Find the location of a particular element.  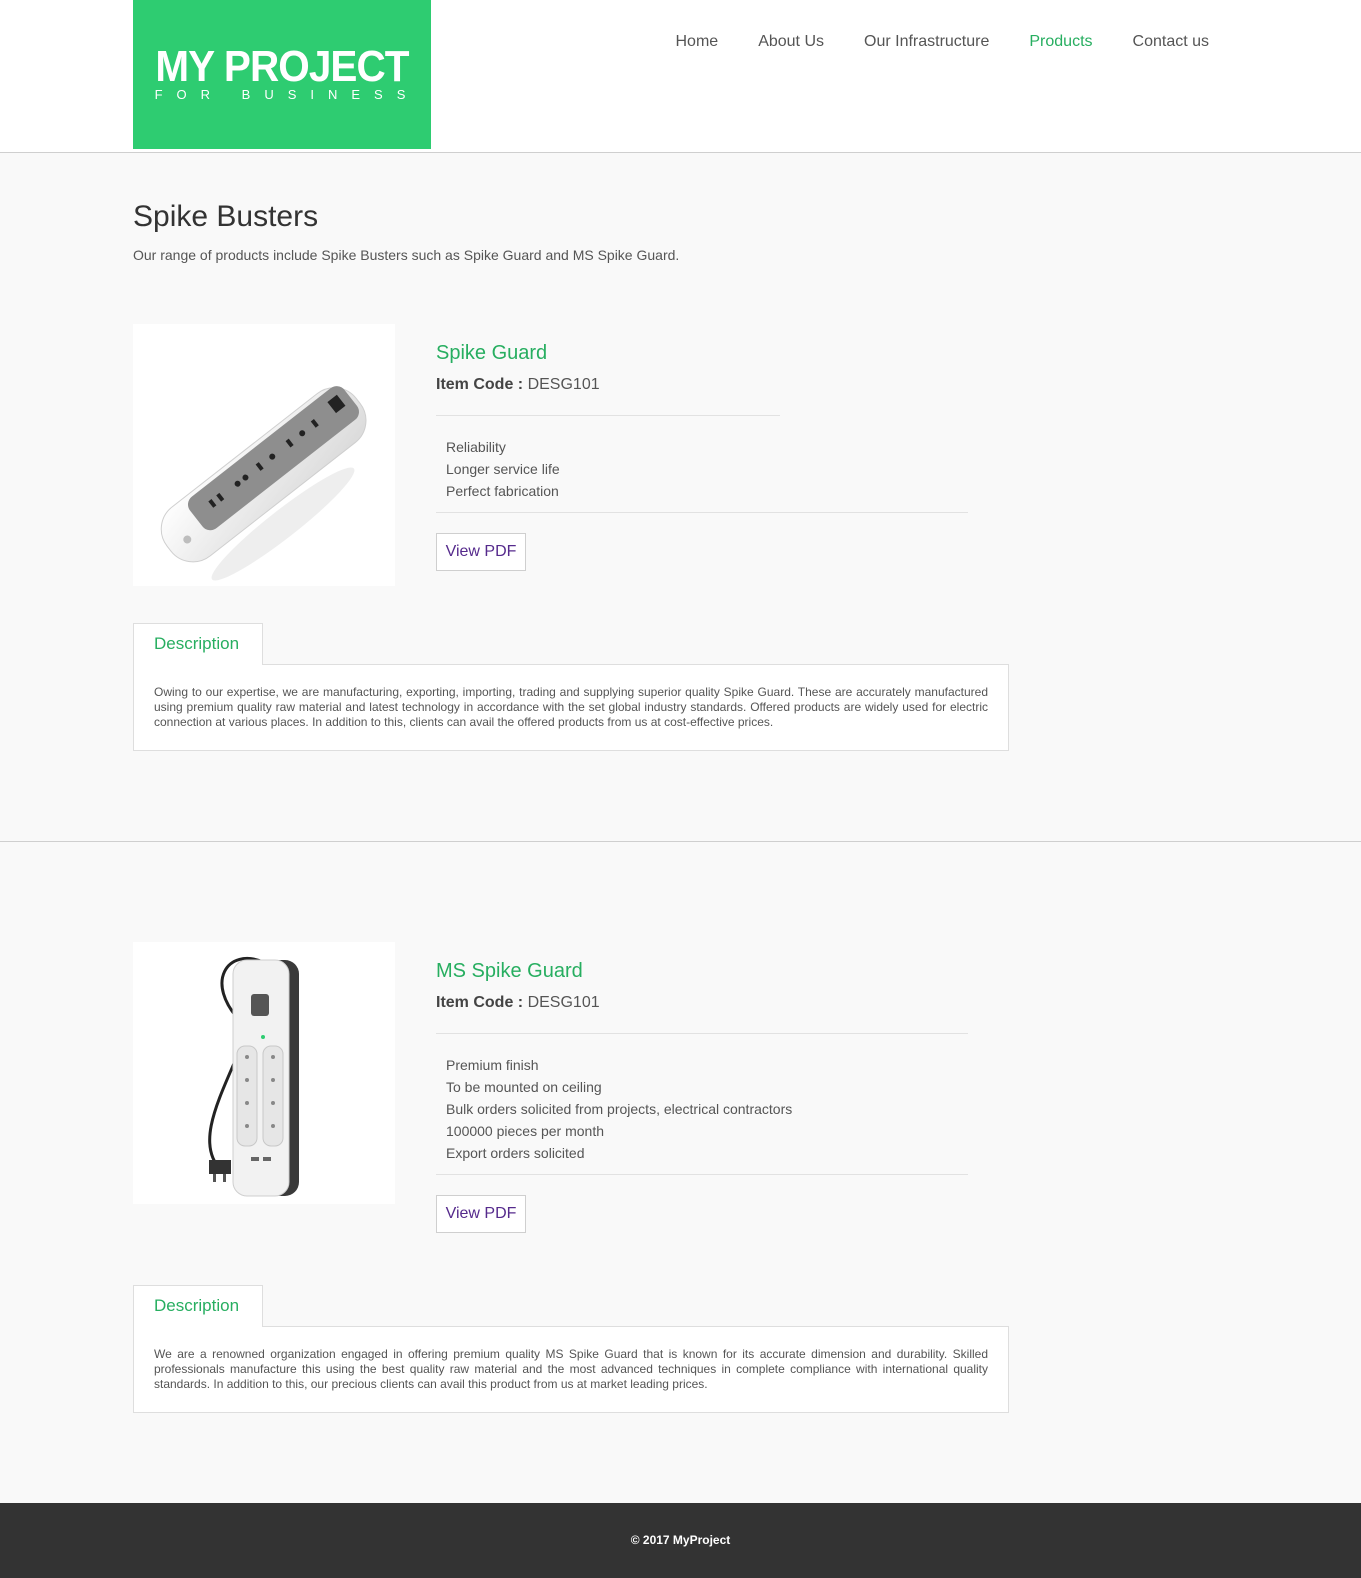

site-footer: © 2017 MyProject is located at coordinates (680, 1540).